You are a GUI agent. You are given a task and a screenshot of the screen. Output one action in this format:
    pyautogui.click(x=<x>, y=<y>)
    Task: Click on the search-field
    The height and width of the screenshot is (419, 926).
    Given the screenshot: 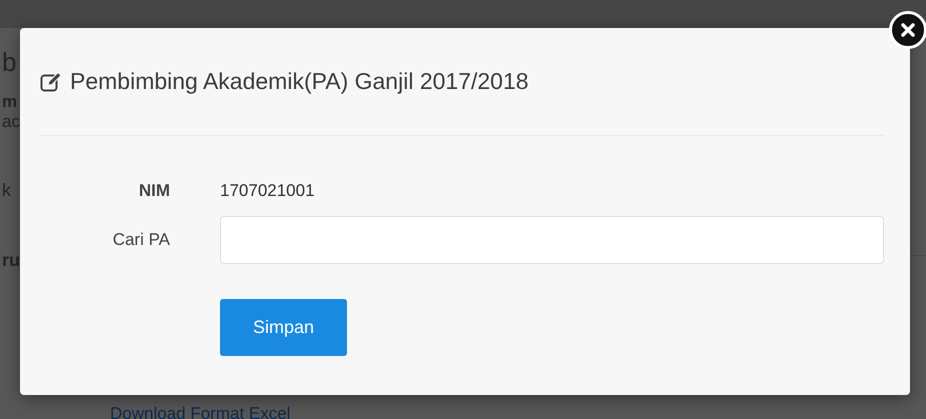 What is the action you would take?
    pyautogui.click(x=552, y=240)
    